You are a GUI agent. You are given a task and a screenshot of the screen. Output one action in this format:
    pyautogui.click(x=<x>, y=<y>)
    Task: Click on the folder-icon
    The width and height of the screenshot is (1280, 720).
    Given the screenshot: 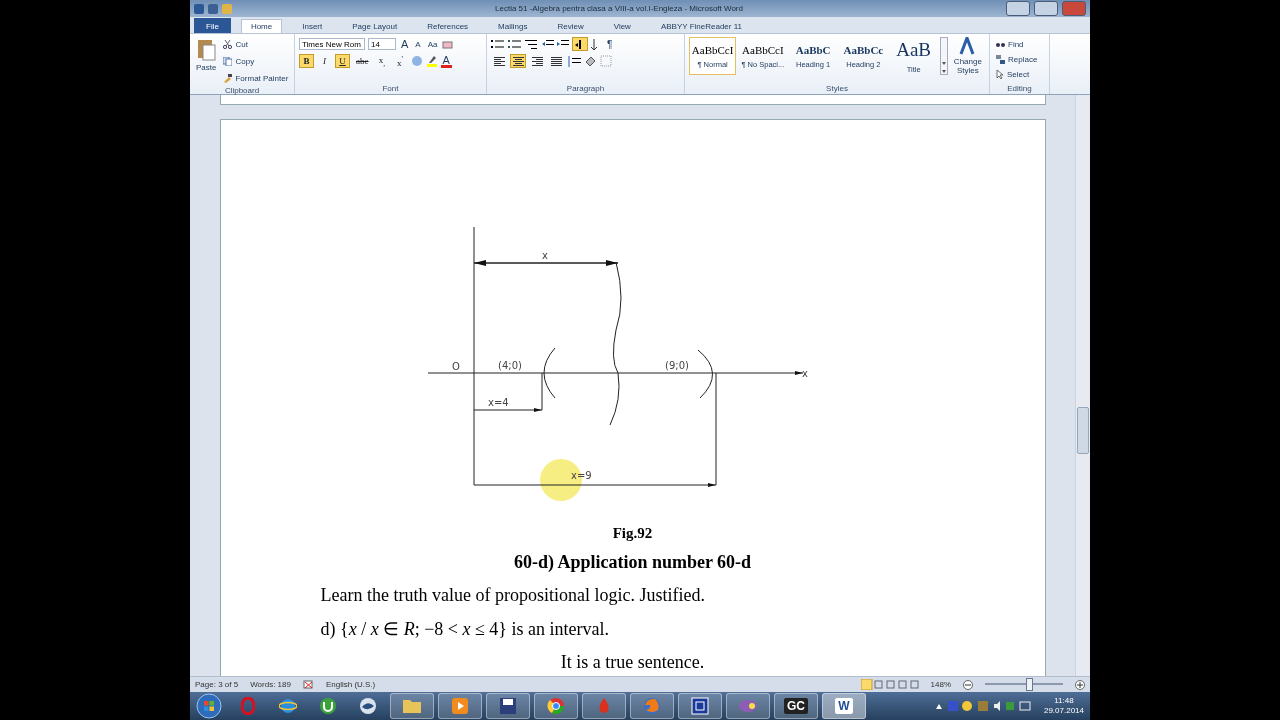 What is the action you would take?
    pyautogui.click(x=412, y=706)
    